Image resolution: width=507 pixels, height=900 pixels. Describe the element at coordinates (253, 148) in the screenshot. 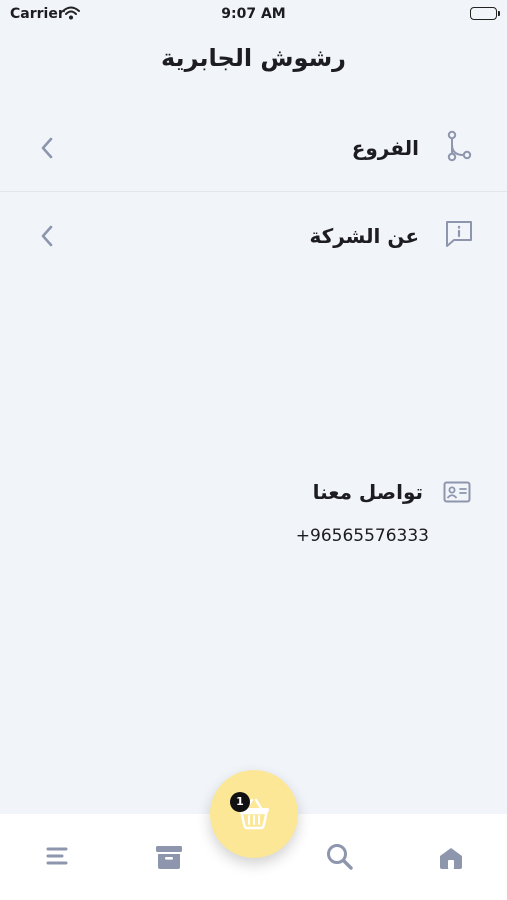

I see `menu-item-branches: الفروع` at that location.